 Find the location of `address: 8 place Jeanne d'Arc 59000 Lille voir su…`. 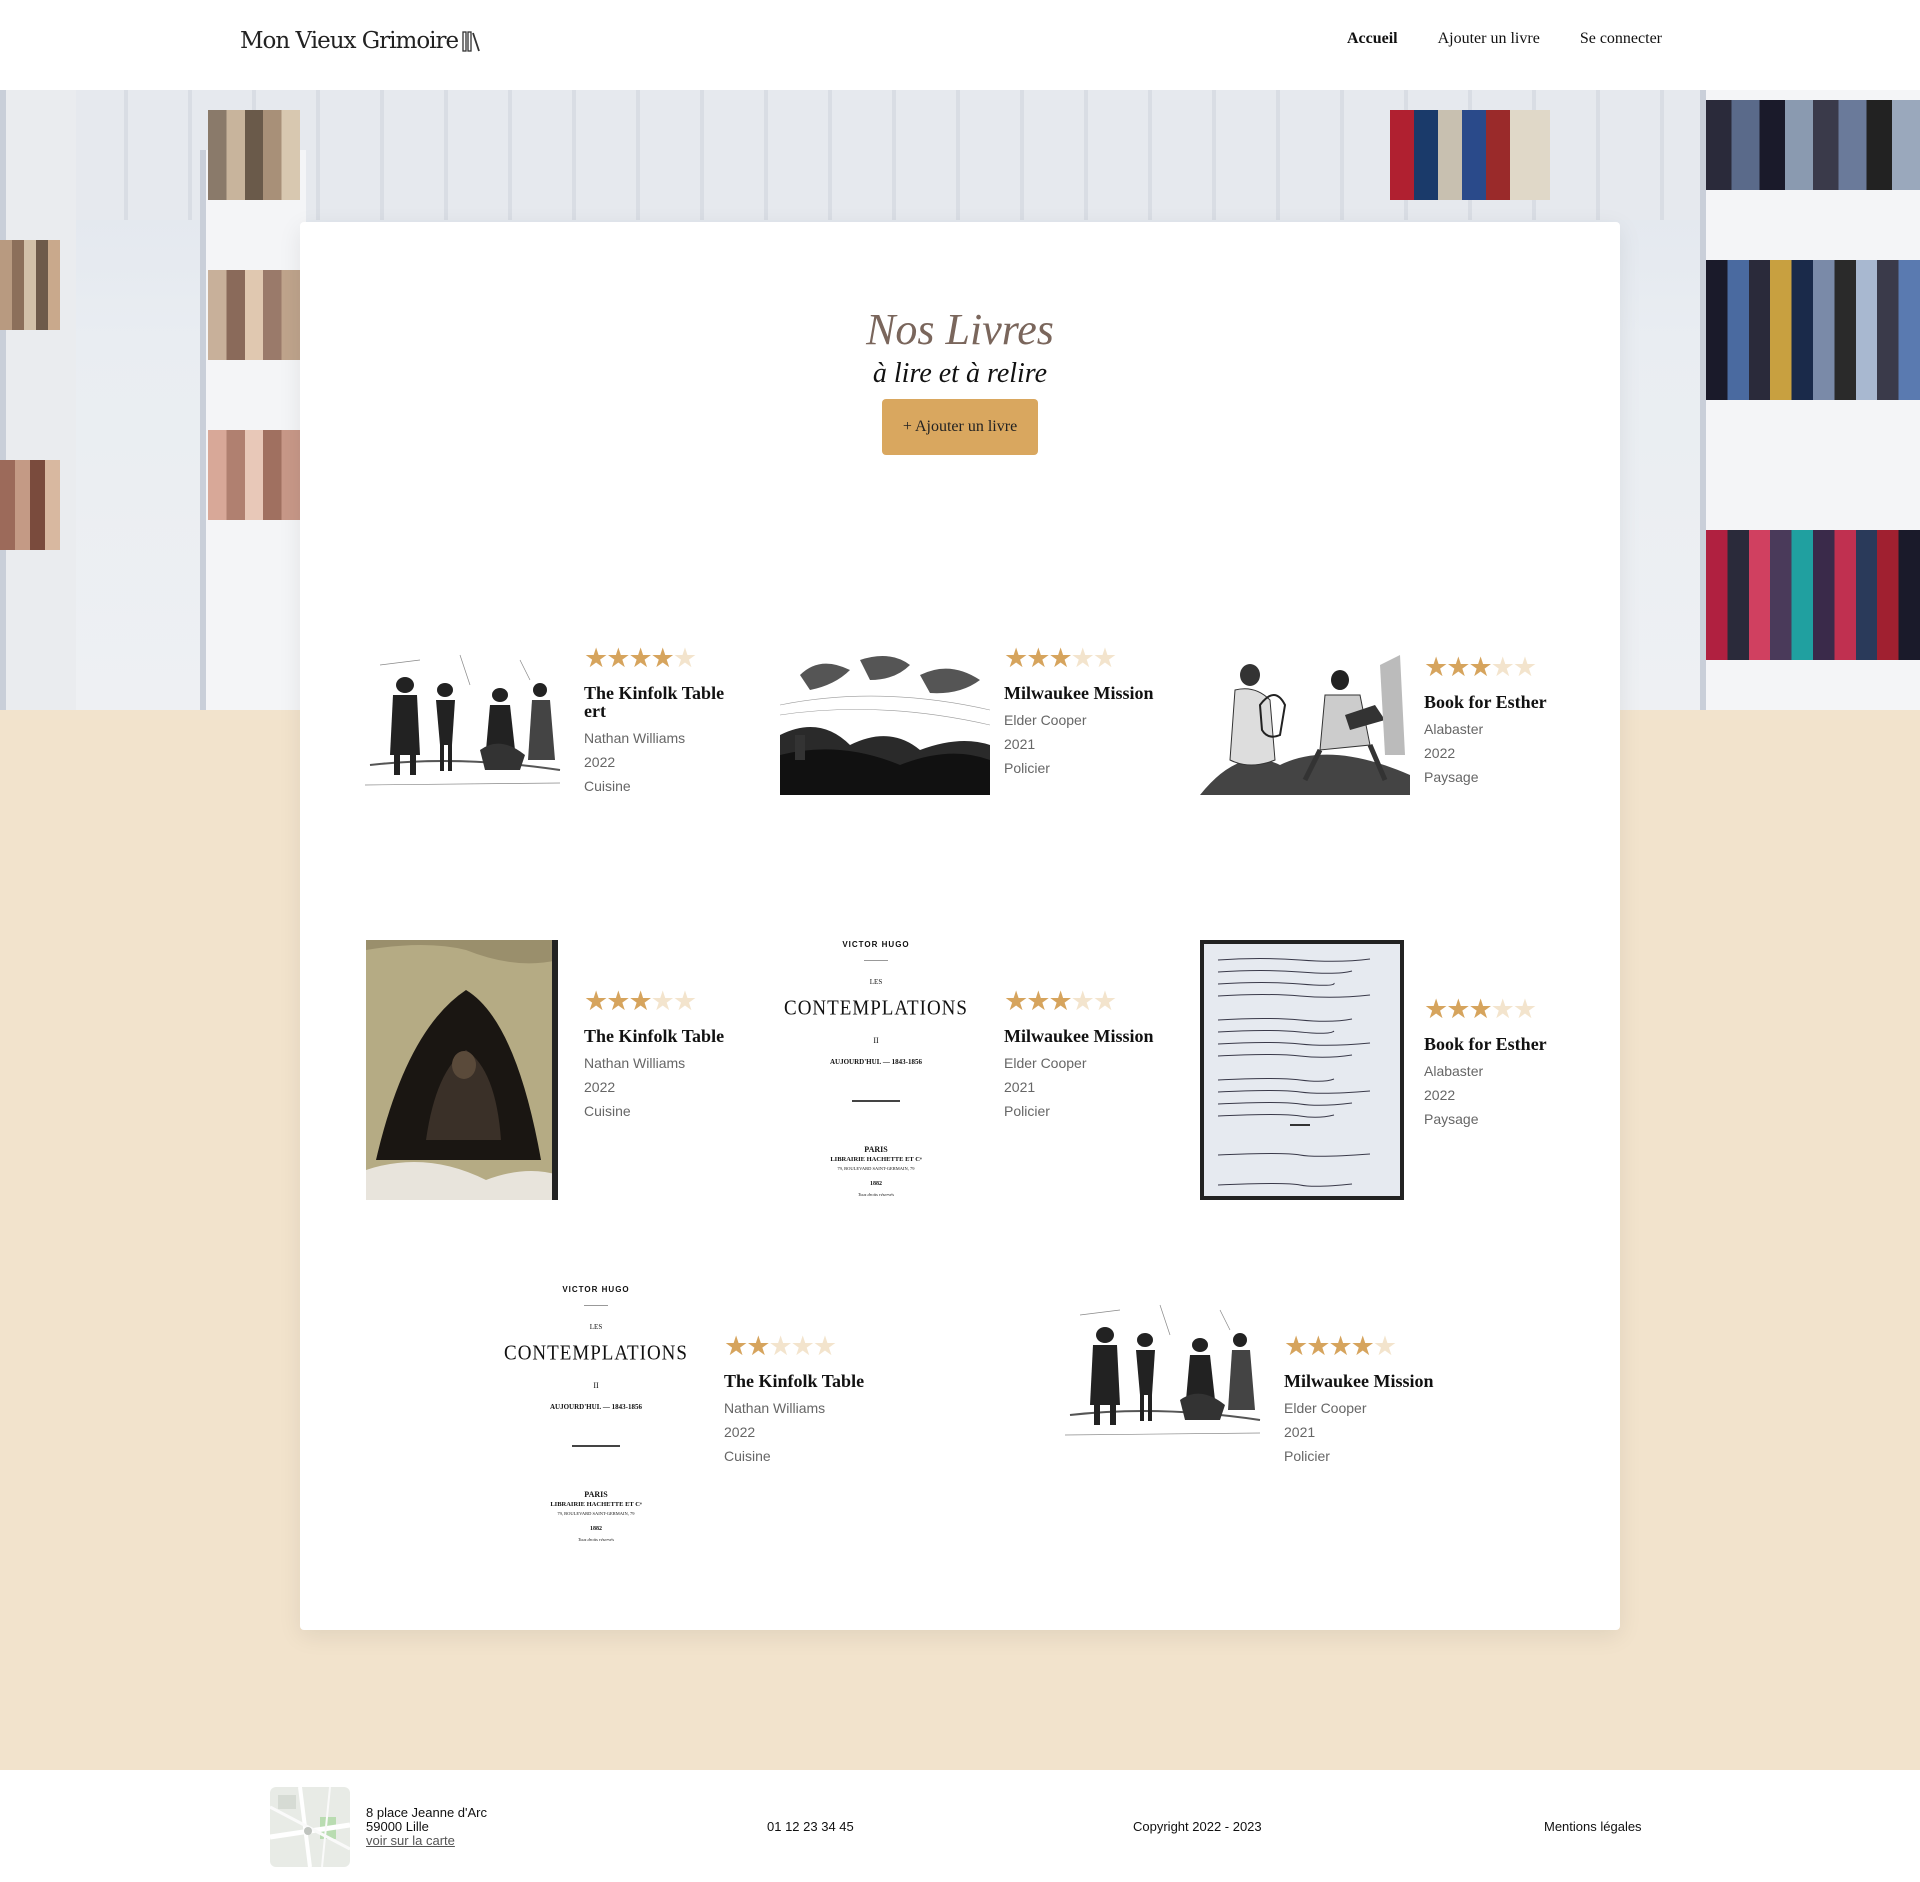

address: 8 place Jeanne d'Arc 59000 Lille voir su… is located at coordinates (426, 1827).